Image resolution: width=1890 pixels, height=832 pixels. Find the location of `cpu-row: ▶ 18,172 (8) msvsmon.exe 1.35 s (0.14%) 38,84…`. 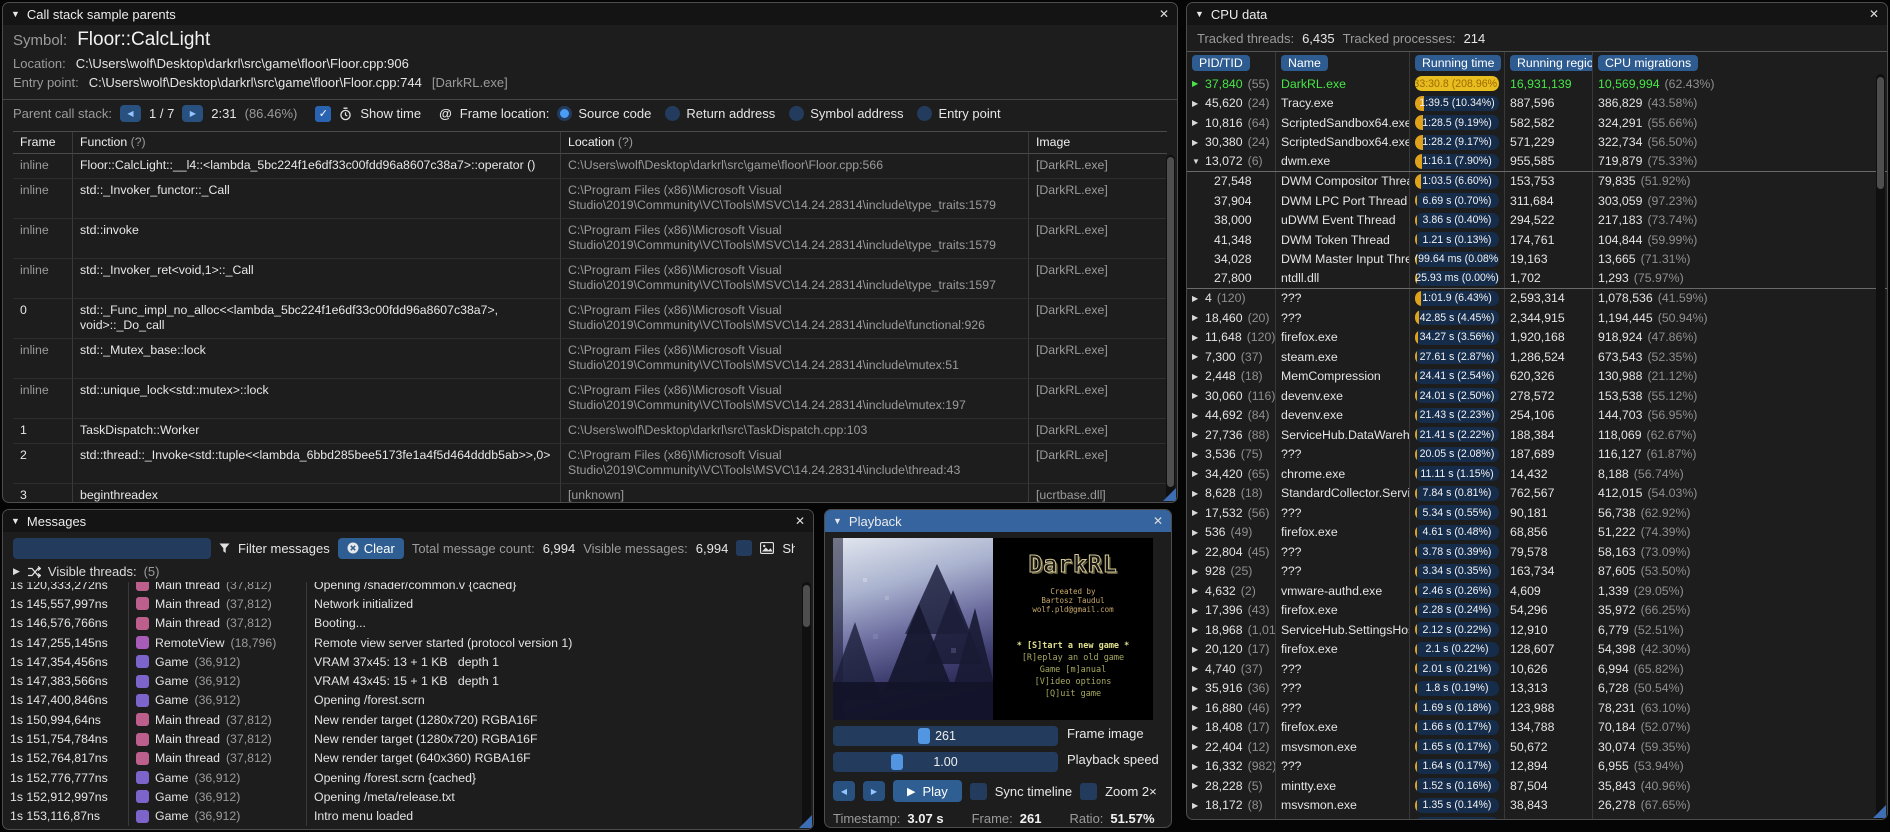

cpu-row: ▶ 18,172 (8) msvsmon.exe 1.35 s (0.14%) 38,84… is located at coordinates (1537, 805).